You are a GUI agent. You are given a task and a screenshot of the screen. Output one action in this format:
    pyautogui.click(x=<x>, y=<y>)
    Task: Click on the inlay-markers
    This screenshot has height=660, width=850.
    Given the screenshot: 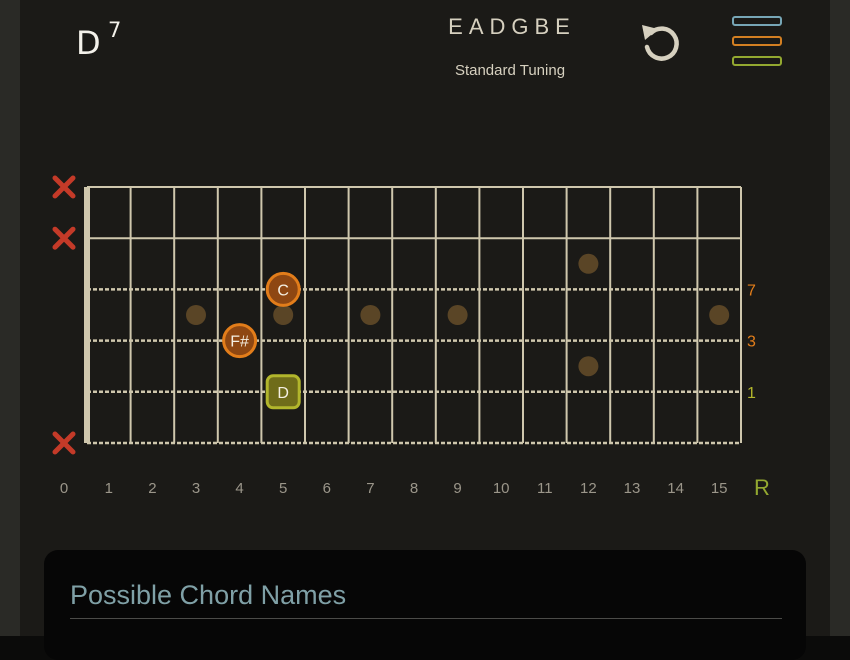 What is the action you would take?
    pyautogui.click(x=458, y=315)
    